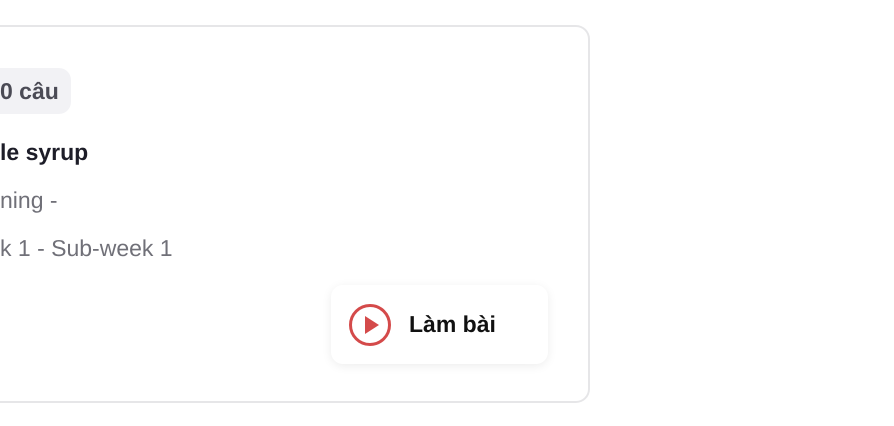  I want to click on question-count-badge: 0 câu, so click(35, 91).